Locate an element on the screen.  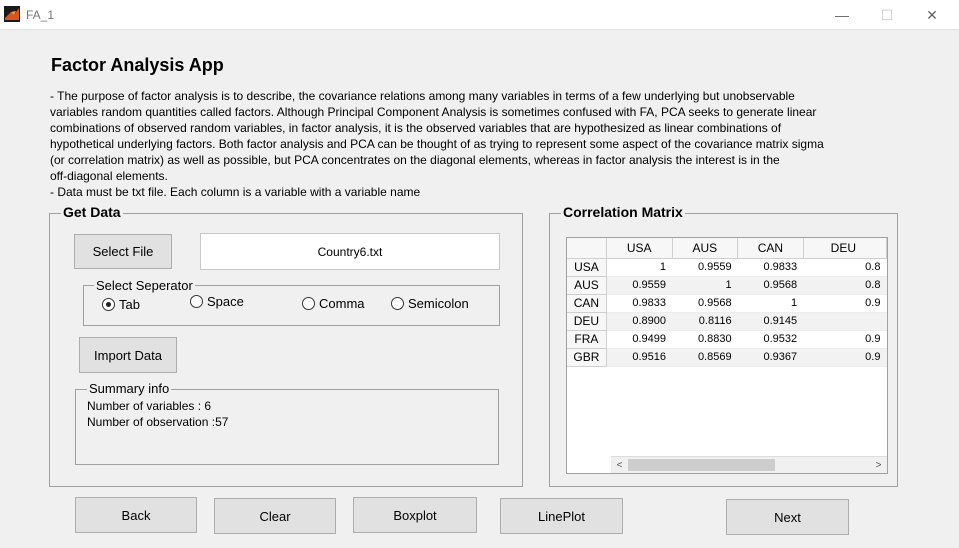
table-corner is located at coordinates (587, 248).